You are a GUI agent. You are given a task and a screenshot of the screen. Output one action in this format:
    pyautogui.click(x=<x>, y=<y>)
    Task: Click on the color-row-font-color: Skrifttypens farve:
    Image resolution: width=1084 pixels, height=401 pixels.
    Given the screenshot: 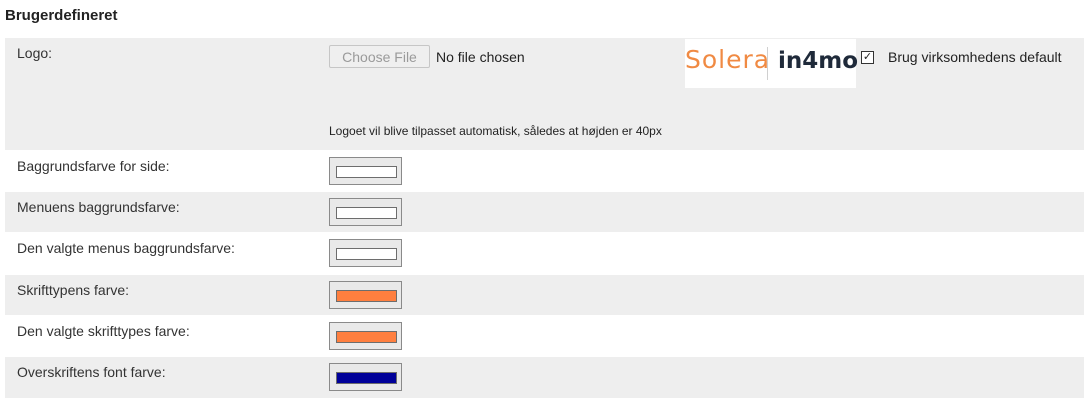 What is the action you would take?
    pyautogui.click(x=544, y=295)
    